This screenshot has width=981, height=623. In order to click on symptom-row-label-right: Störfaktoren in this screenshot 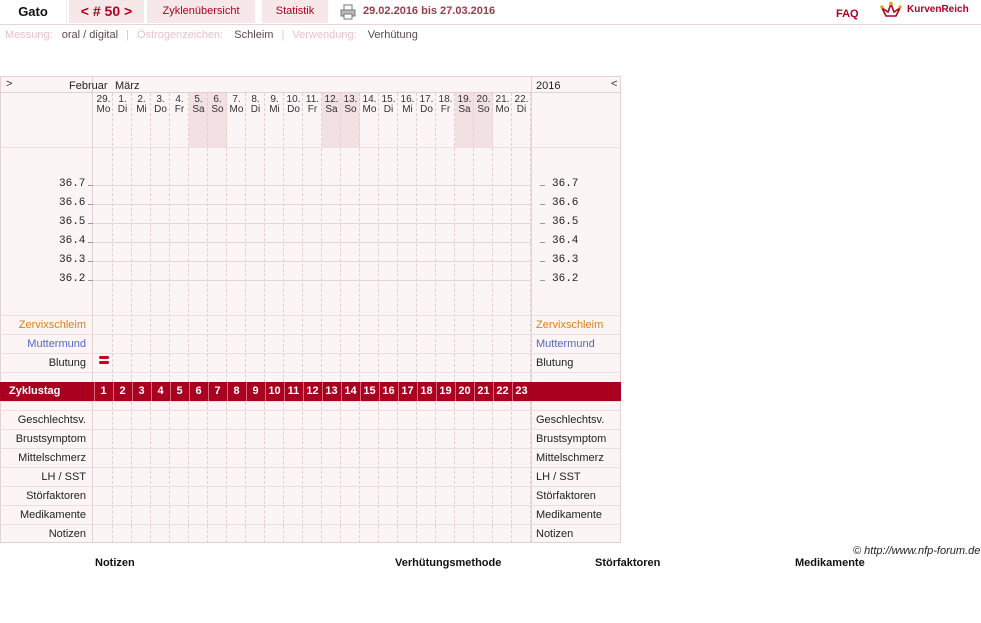, I will do `click(566, 496)`.